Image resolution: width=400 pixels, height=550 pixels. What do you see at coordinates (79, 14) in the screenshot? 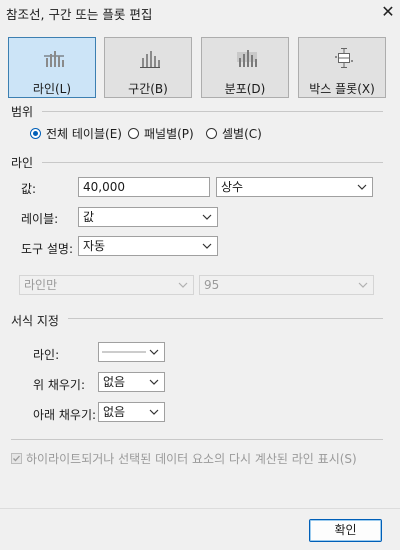
I see `dialog-title: 참조선, 구간 또는 플롯 편집` at bounding box center [79, 14].